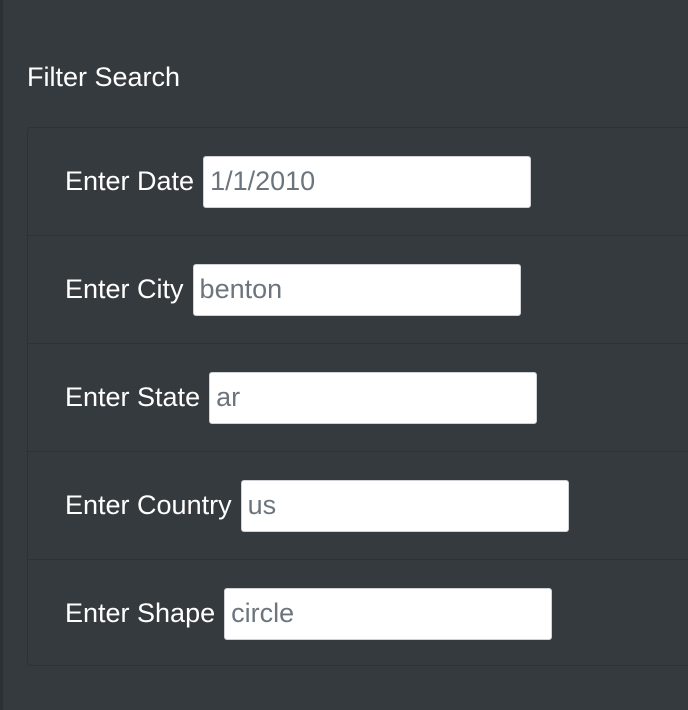  I want to click on filter-label-shape: Enter Shape, so click(140, 613).